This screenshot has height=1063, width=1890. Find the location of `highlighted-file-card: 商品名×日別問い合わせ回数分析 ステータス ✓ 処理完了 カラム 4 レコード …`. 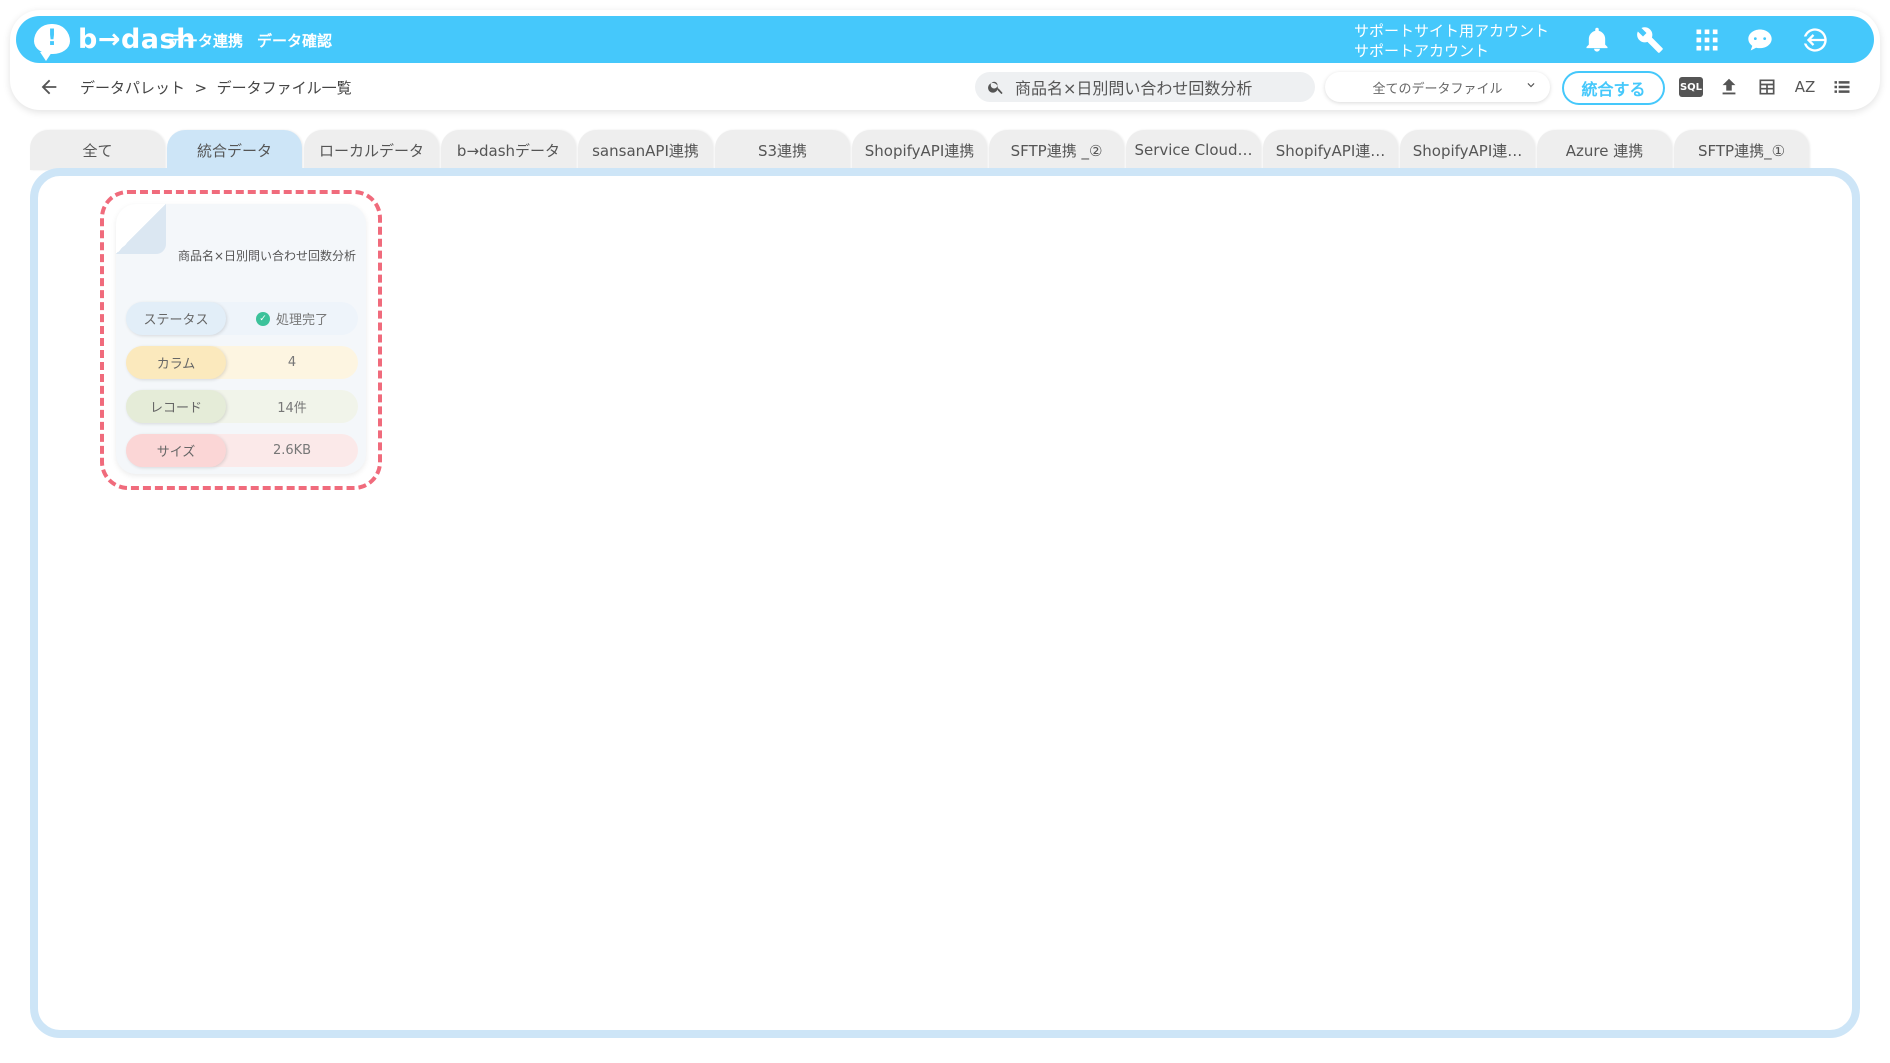

highlighted-file-card: 商品名×日別問い合わせ回数分析 ステータス ✓ 処理完了 カラム 4 レコード … is located at coordinates (241, 340).